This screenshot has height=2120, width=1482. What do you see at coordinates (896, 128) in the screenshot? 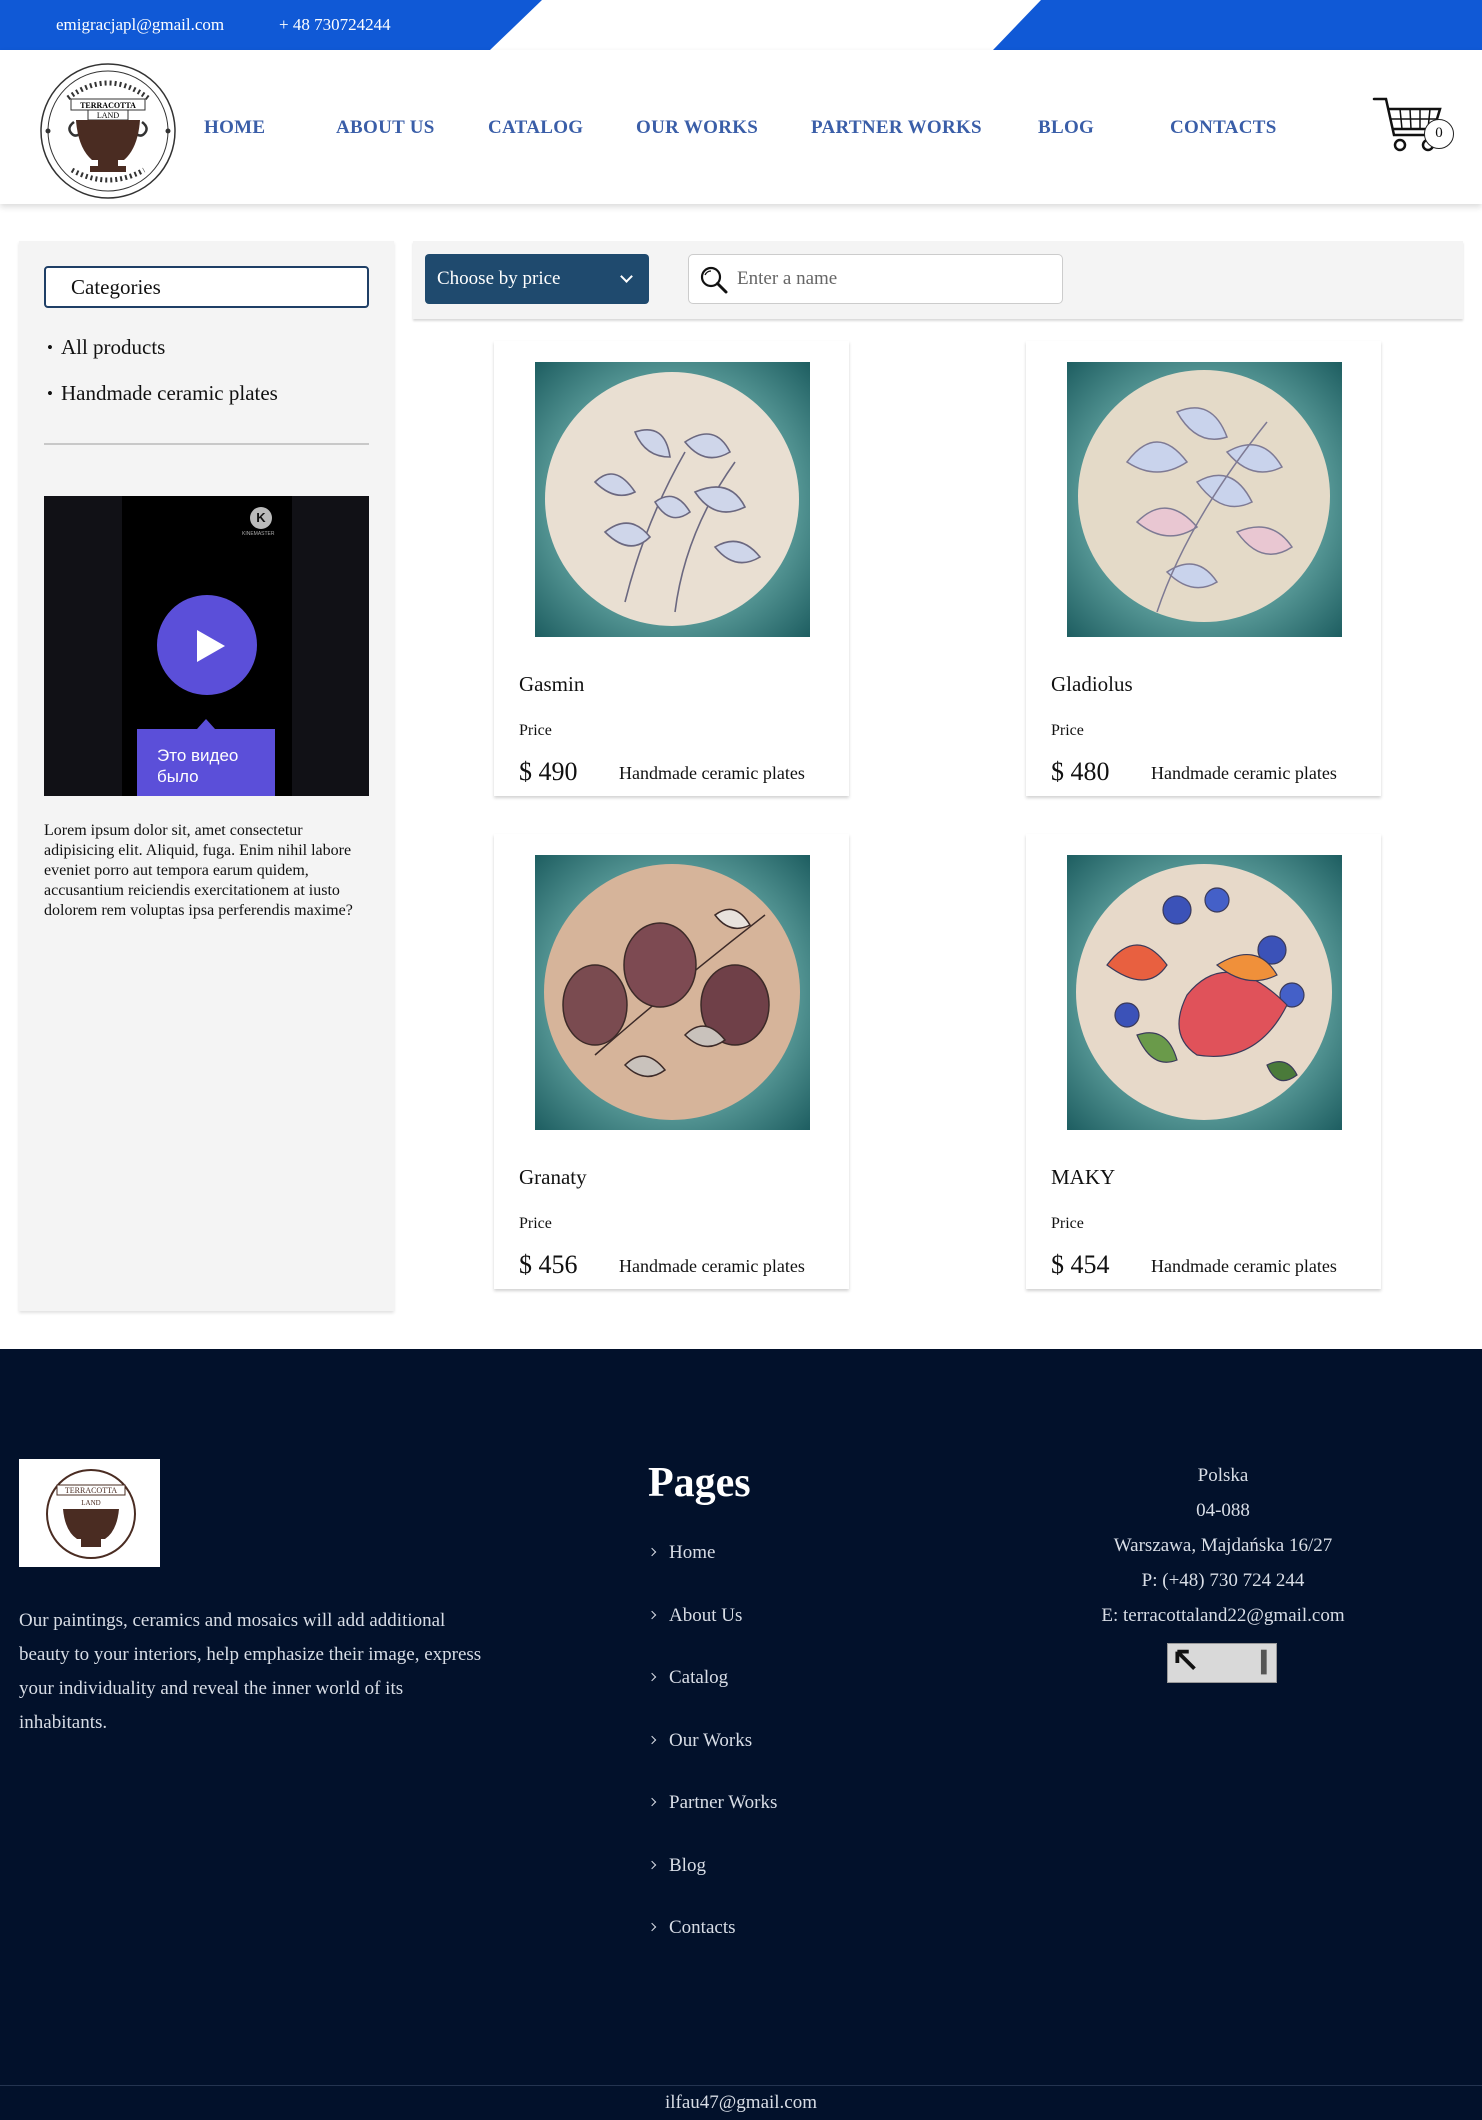
I see `nav-partner-works: PARTNER WORKS` at bounding box center [896, 128].